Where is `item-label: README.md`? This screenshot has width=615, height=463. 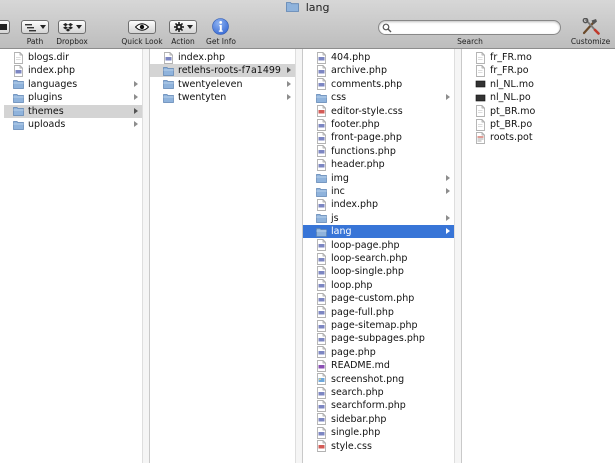 item-label: README.md is located at coordinates (360, 366).